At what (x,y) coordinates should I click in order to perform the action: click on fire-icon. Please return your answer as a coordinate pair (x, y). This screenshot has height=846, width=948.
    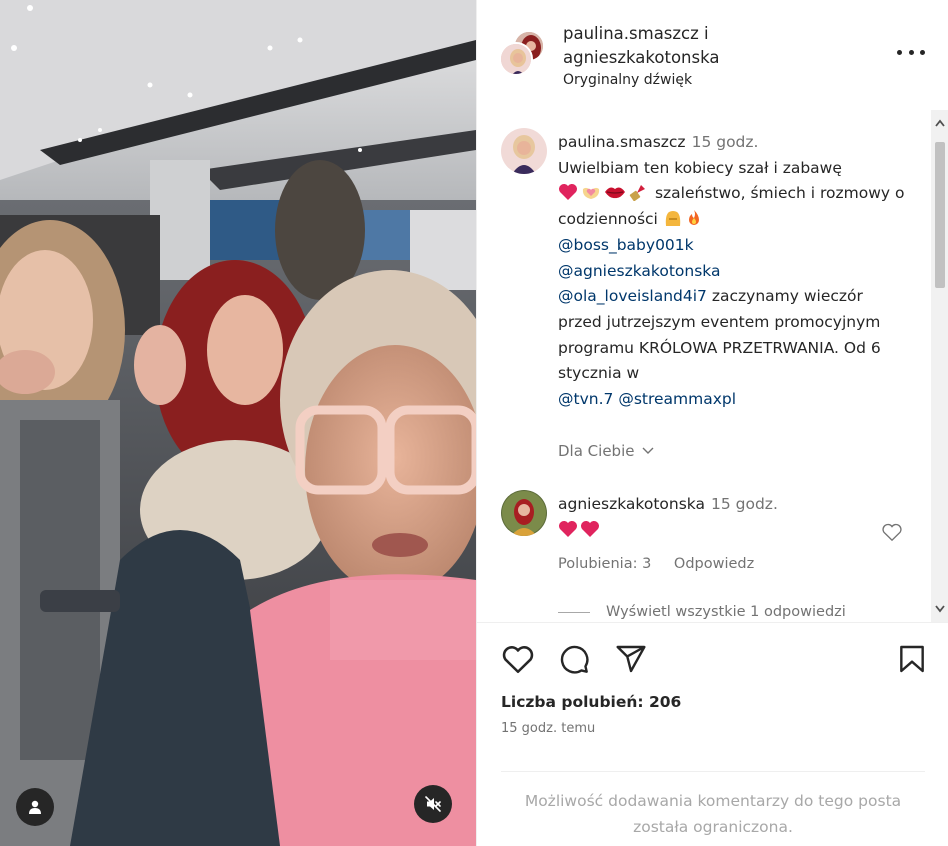
    Looking at the image, I should click on (693, 218).